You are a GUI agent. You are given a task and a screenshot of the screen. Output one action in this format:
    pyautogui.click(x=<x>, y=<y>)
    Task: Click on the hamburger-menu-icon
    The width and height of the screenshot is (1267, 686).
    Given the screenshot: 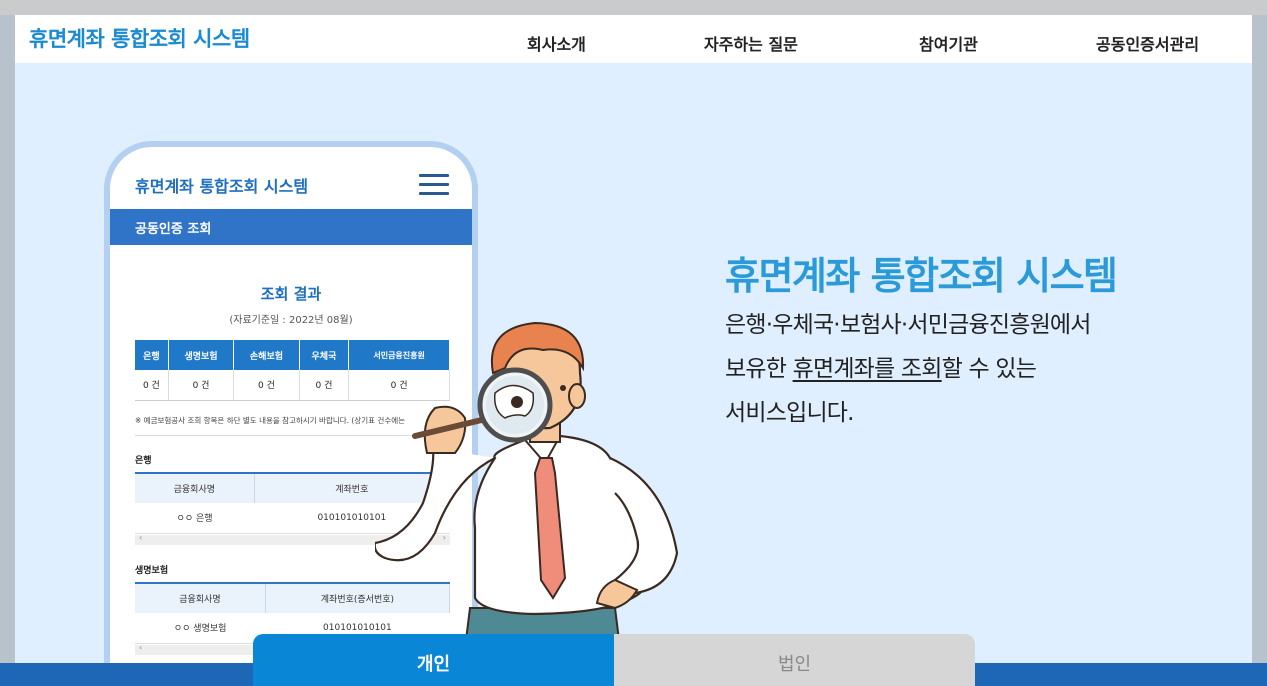 What is the action you would take?
    pyautogui.click(x=434, y=185)
    